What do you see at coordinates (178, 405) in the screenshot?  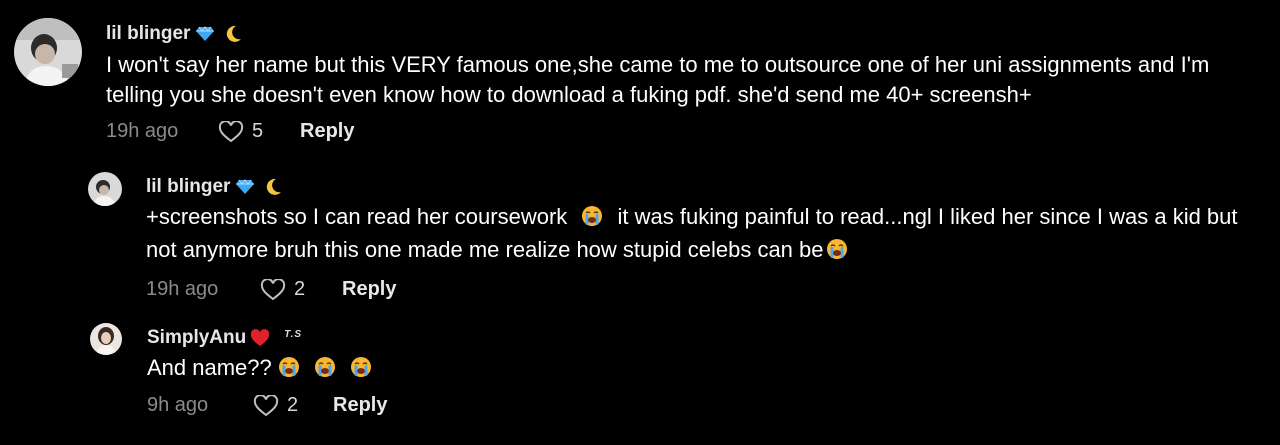 I see `comment-timestamp: 9h ago` at bounding box center [178, 405].